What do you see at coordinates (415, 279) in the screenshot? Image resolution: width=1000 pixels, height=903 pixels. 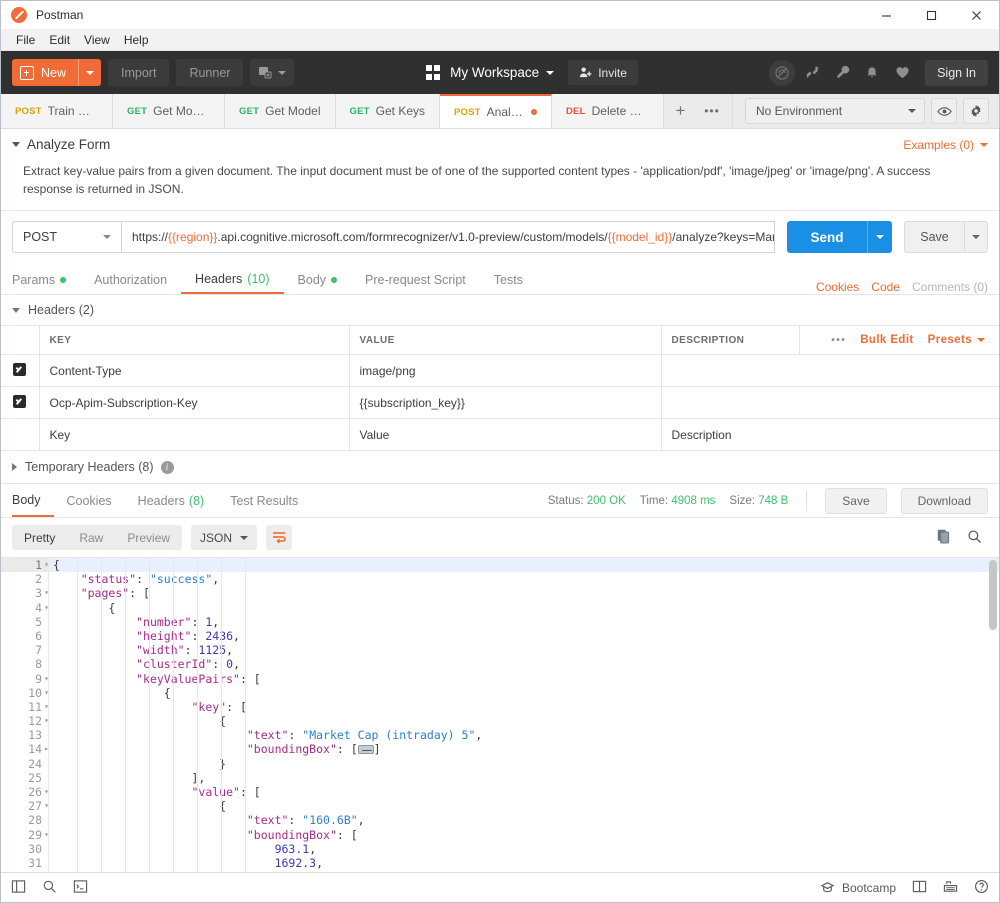 I see `tab-pre-request-script: Pre-request Script` at bounding box center [415, 279].